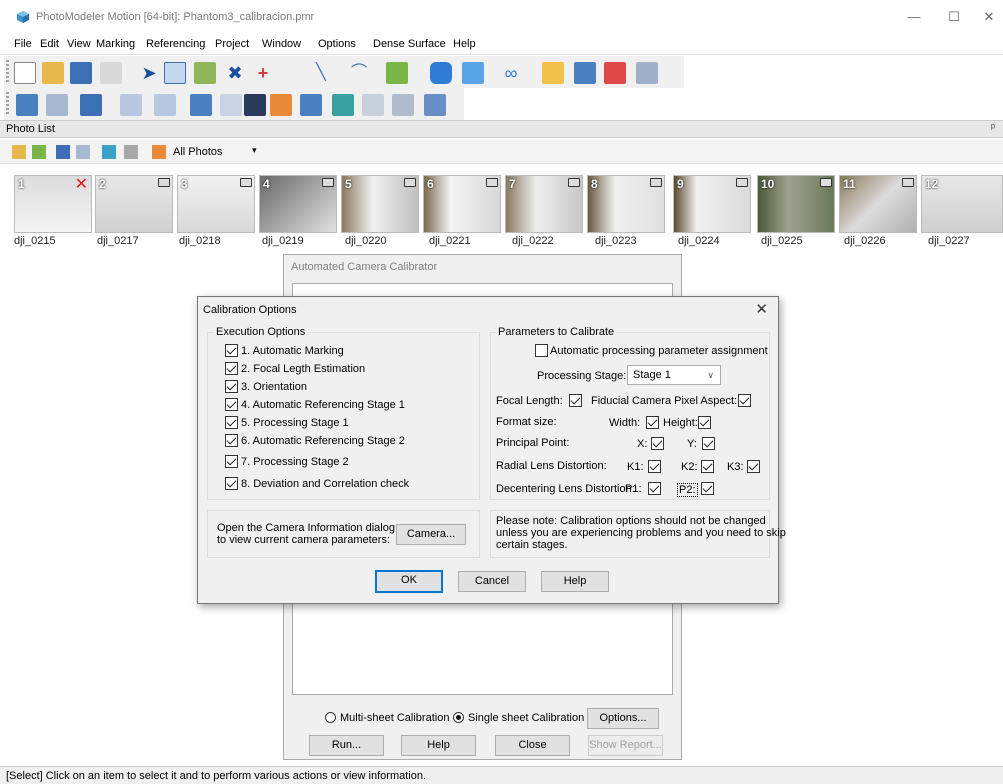 This screenshot has height=784, width=1003. Describe the element at coordinates (954, 17) in the screenshot. I see `maximize-button: ☐` at that location.